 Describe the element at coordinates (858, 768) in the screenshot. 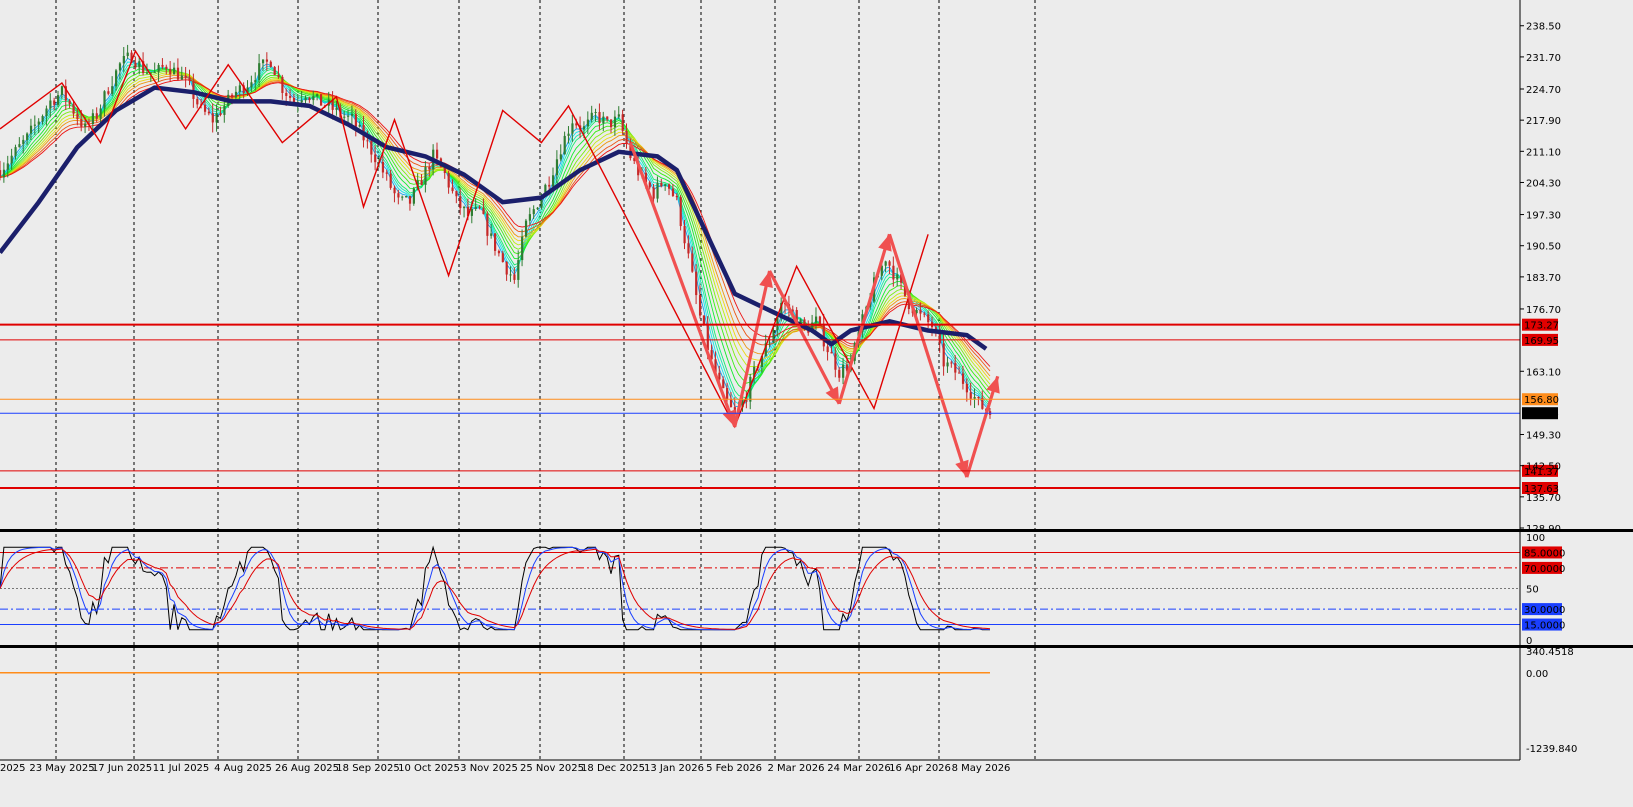

I see `x-tick-label: 24 Mar 2026` at that location.